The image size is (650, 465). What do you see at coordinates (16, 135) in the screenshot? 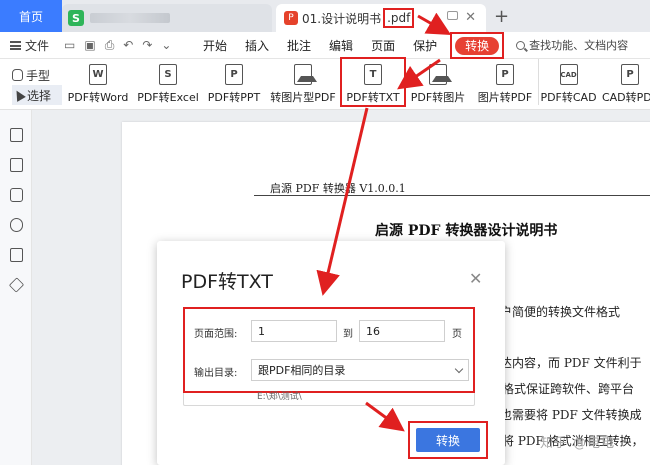
I see `bookmark-icon` at bounding box center [16, 135].